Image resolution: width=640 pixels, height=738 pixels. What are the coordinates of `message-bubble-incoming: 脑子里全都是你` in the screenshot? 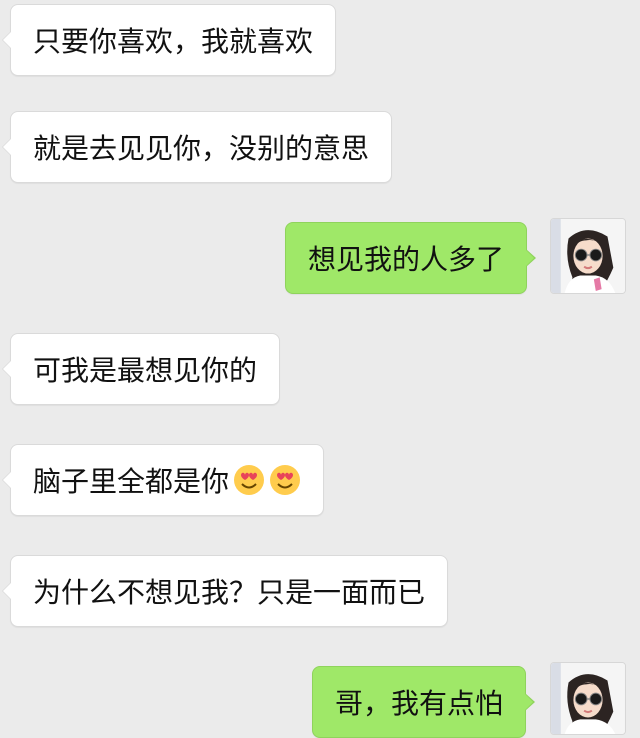 It's located at (163, 480).